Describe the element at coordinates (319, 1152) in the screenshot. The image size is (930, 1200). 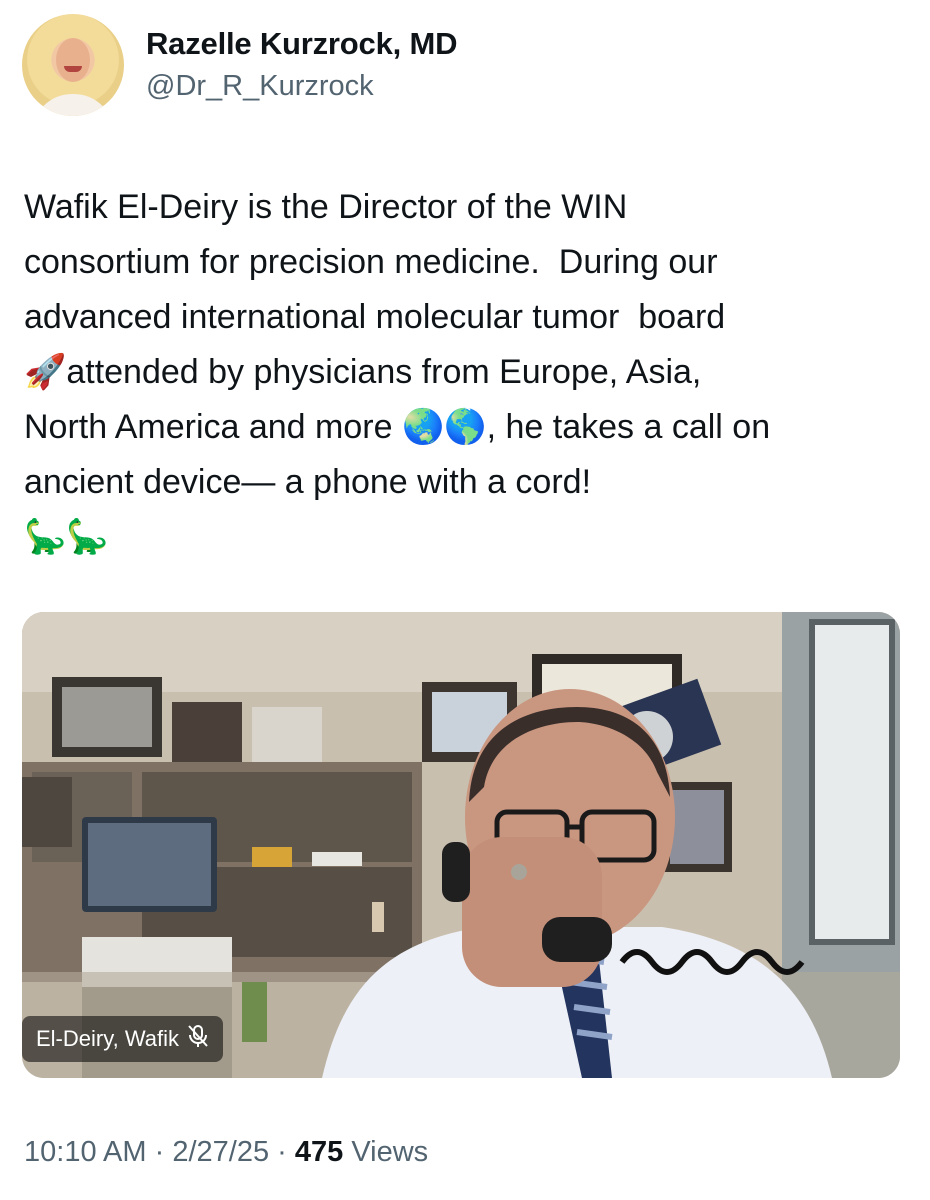
I see `views-count: 475` at that location.